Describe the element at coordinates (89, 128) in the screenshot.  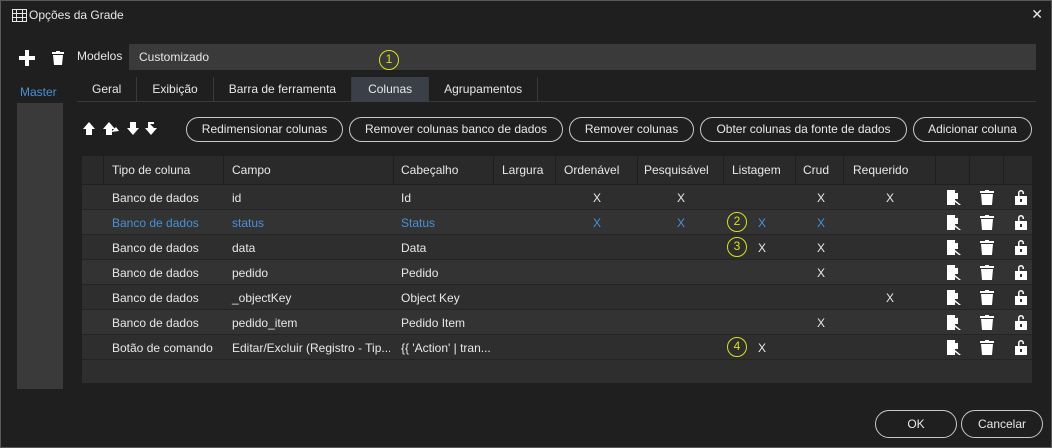
I see `move-up-icon` at that location.